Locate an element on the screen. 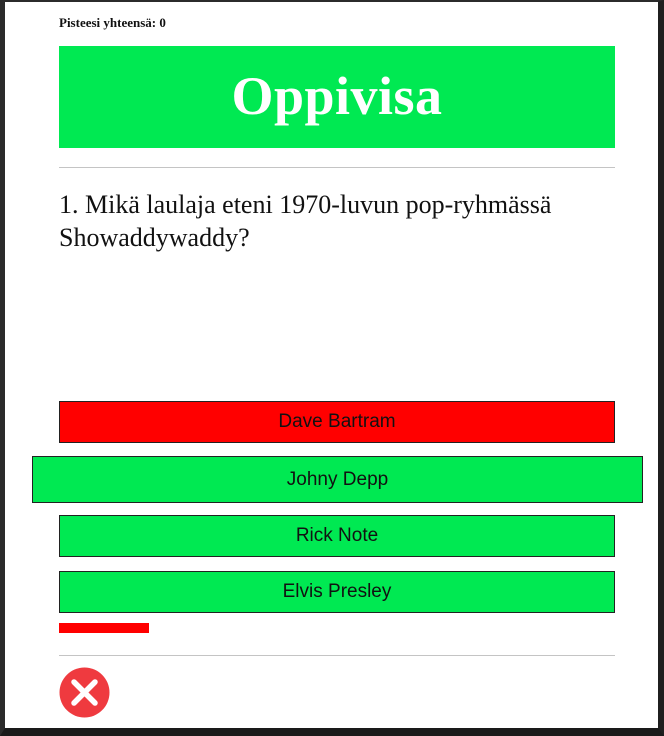 This screenshot has width=664, height=736. page-title: Oppivisa is located at coordinates (337, 96).